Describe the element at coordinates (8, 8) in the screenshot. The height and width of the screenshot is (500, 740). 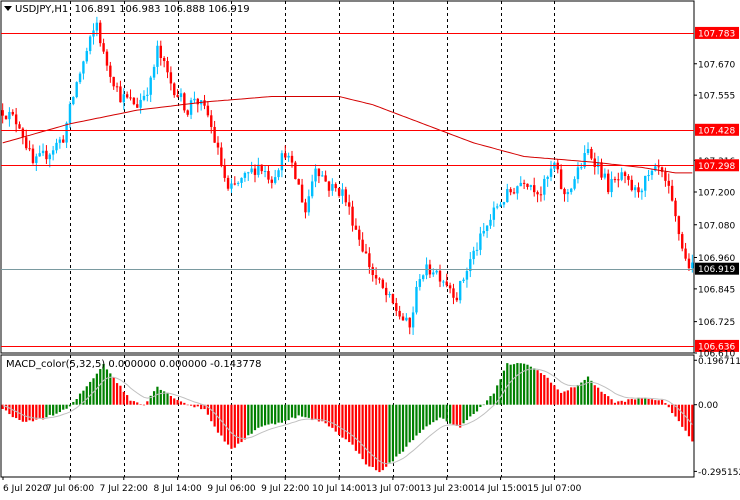
I see `chevron-down-icon` at that location.